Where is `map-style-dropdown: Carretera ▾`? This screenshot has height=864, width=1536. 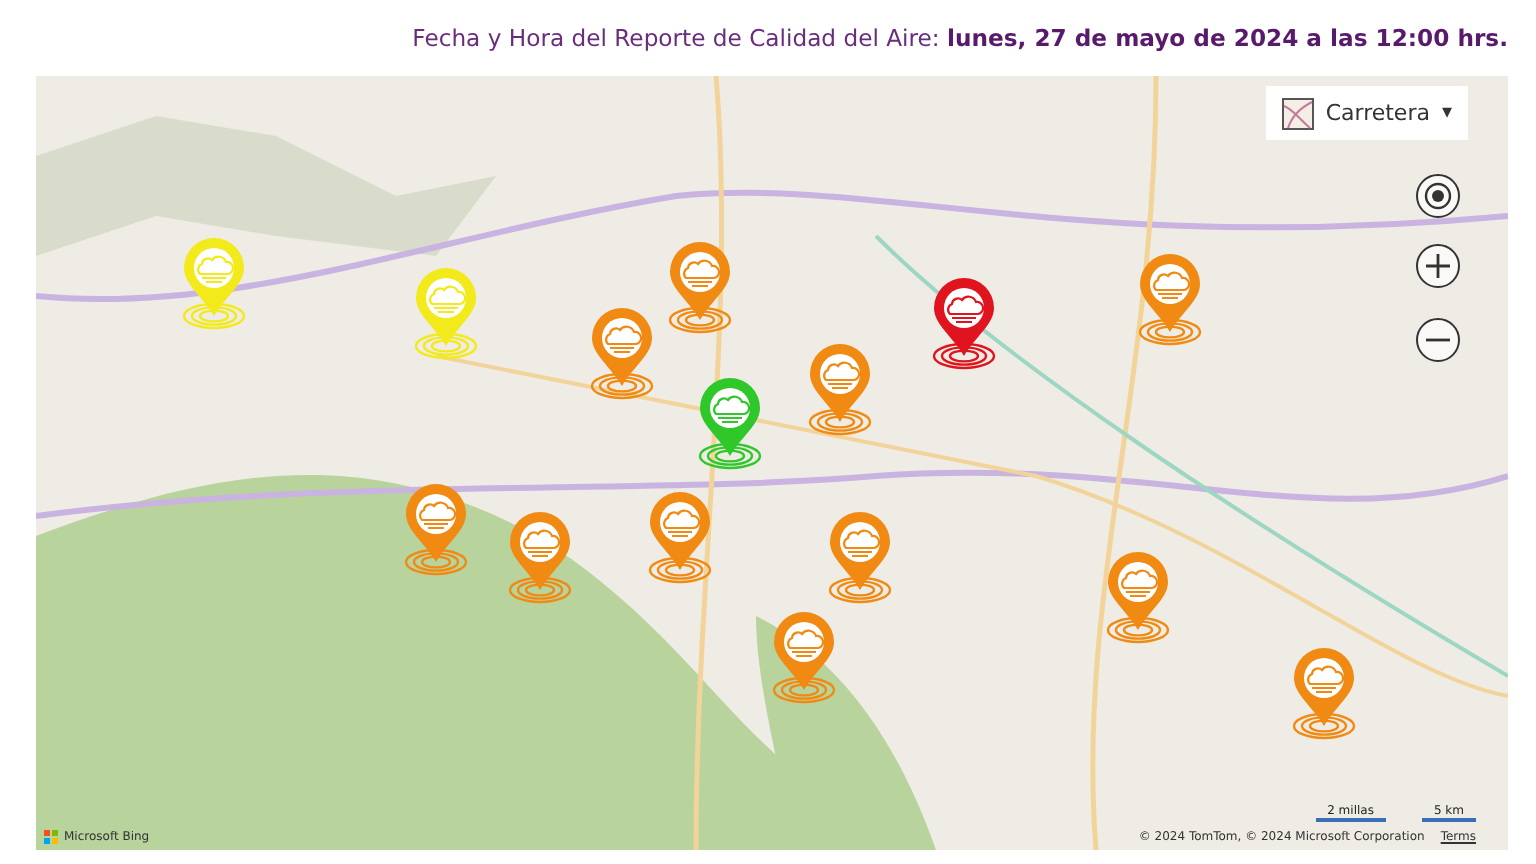 map-style-dropdown: Carretera ▾ is located at coordinates (1366, 113).